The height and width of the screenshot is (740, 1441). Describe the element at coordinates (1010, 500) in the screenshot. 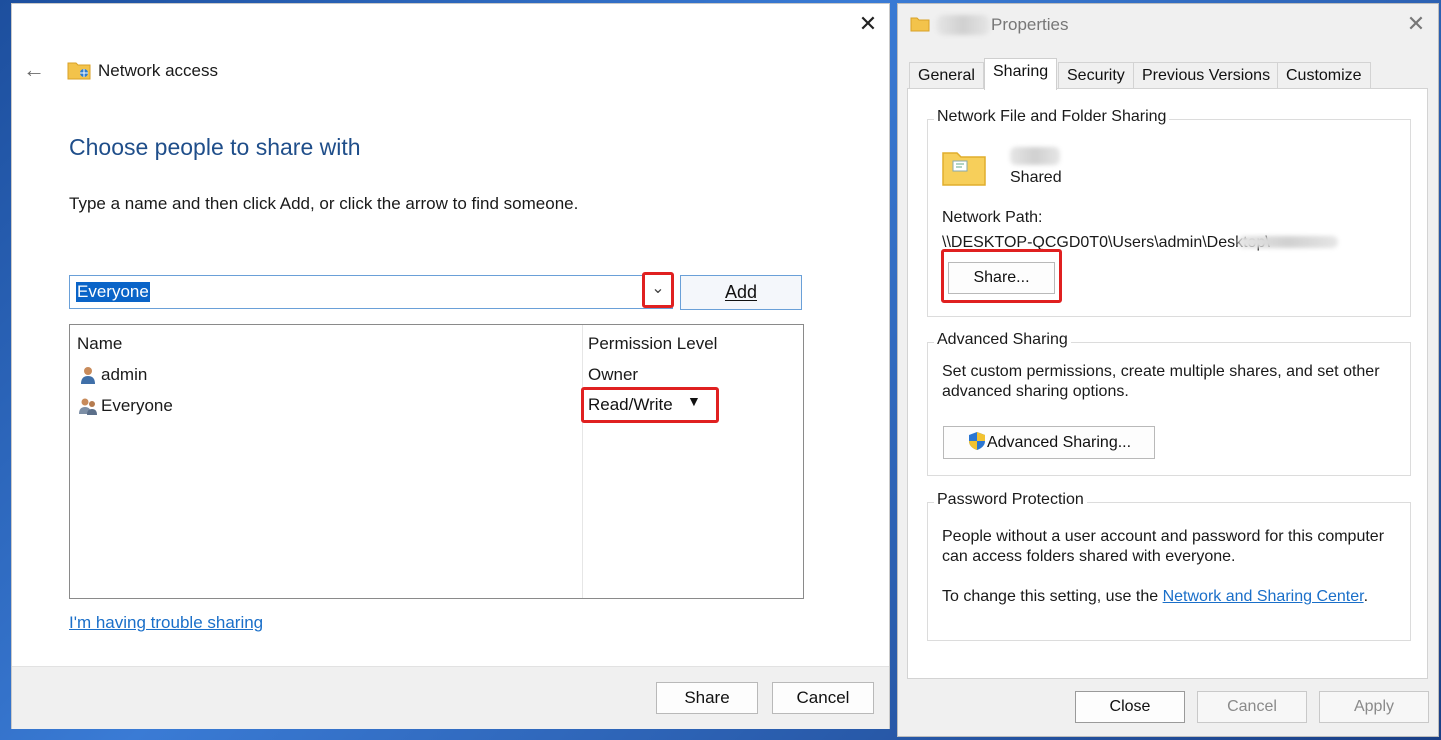

I see `group-label: Password Protection` at that location.